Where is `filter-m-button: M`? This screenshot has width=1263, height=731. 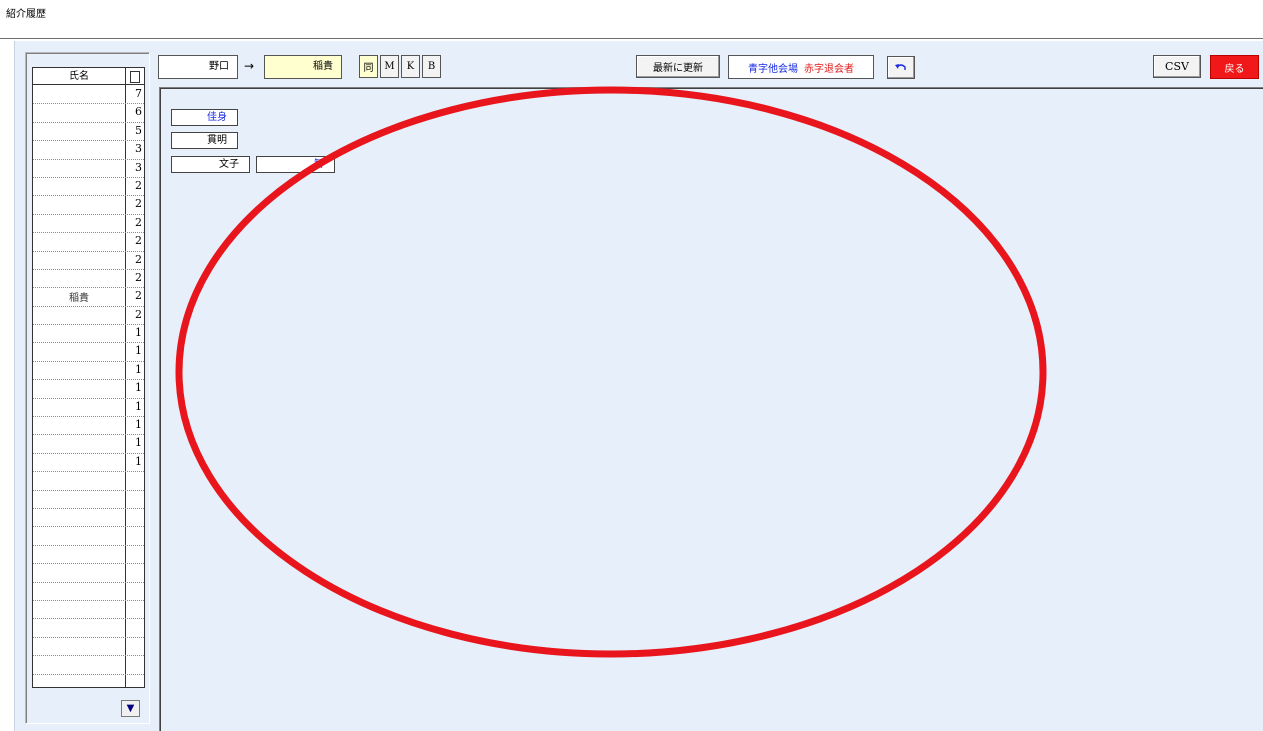 filter-m-button: M is located at coordinates (389, 66).